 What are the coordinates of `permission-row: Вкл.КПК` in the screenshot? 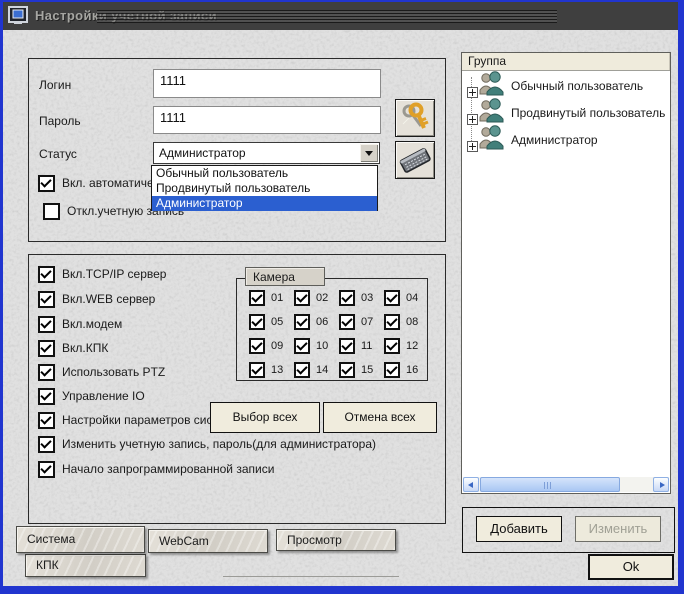 It's located at (73, 348).